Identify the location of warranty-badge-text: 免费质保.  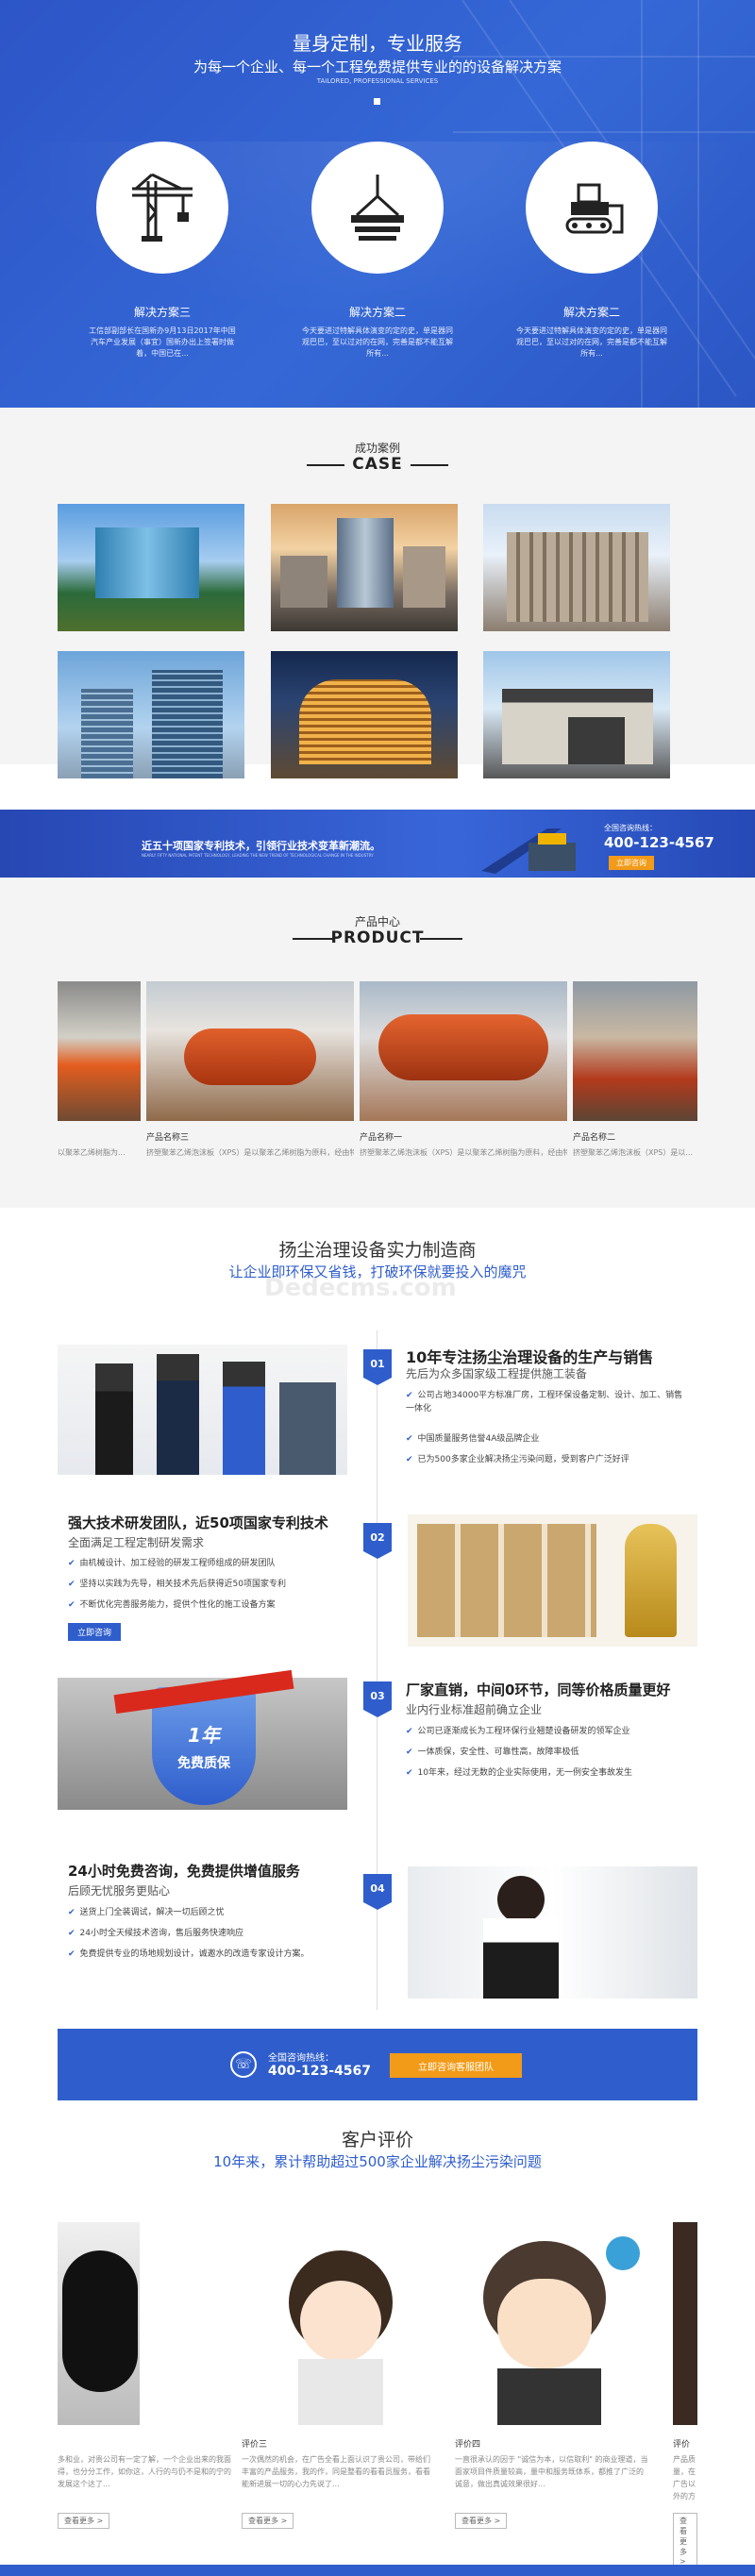
(203, 1763).